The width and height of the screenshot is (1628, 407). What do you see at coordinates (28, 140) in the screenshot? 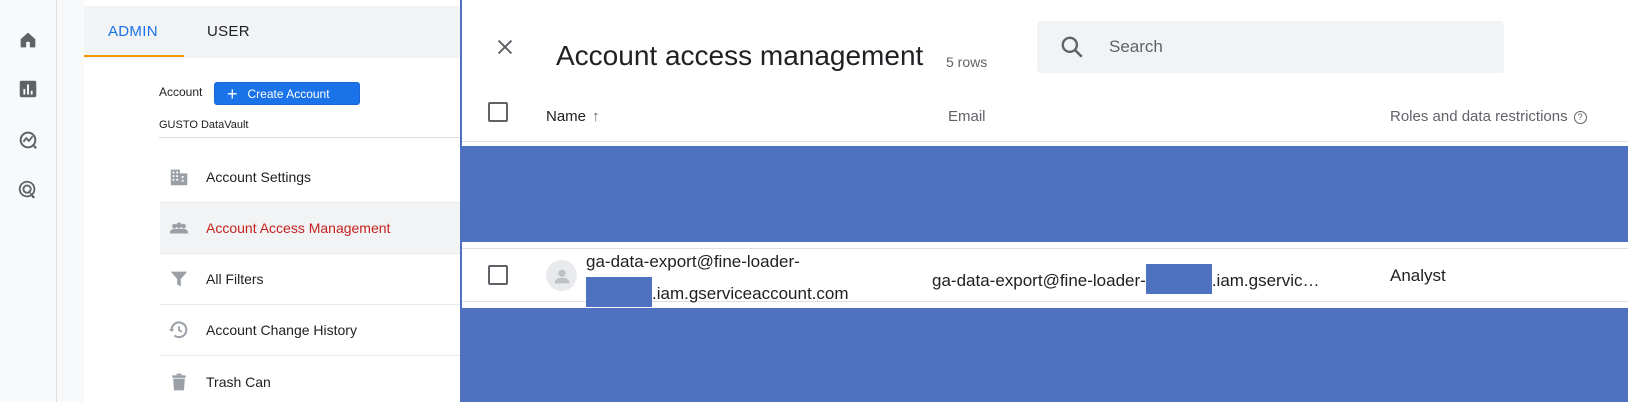
I see `explore-icon` at bounding box center [28, 140].